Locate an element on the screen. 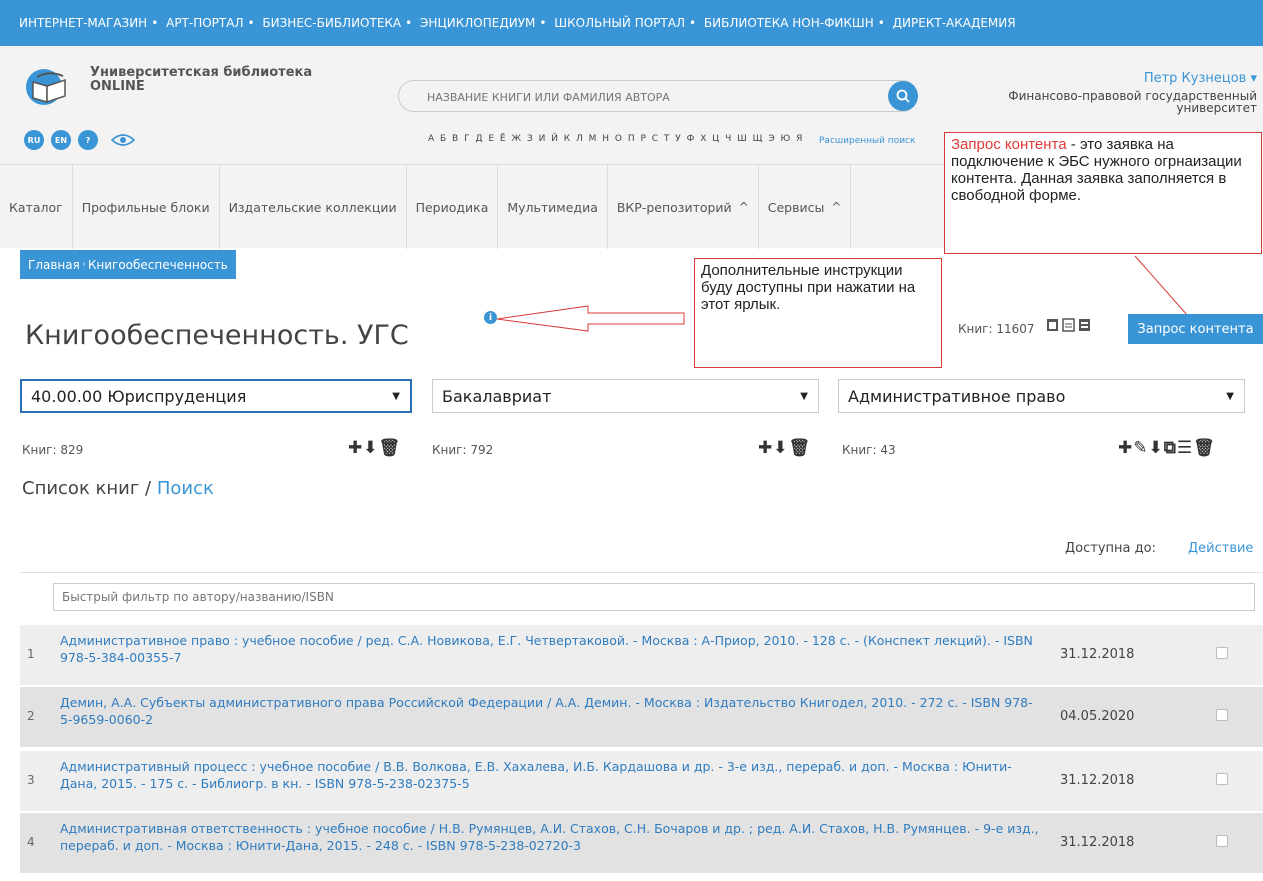 The width and height of the screenshot is (1263, 881). nav-multimedia: Мультимедиа is located at coordinates (553, 207).